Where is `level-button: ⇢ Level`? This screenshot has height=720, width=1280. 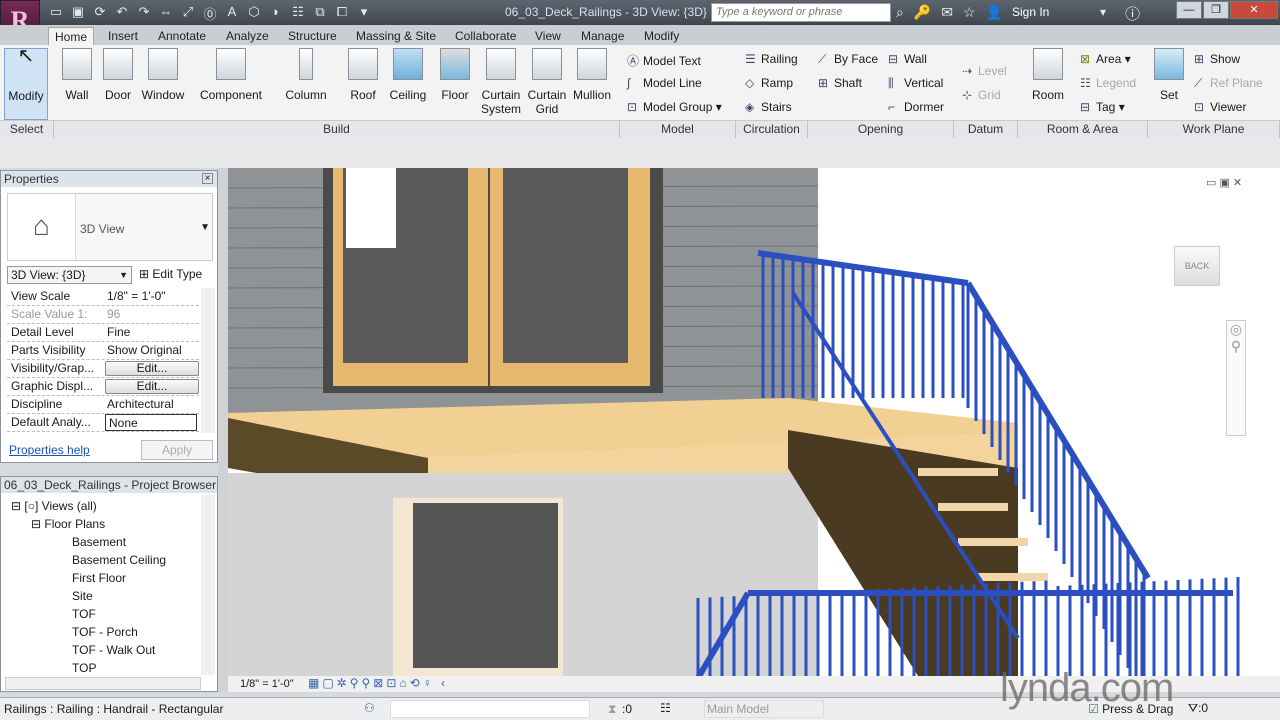 level-button: ⇢ Level is located at coordinates (984, 71).